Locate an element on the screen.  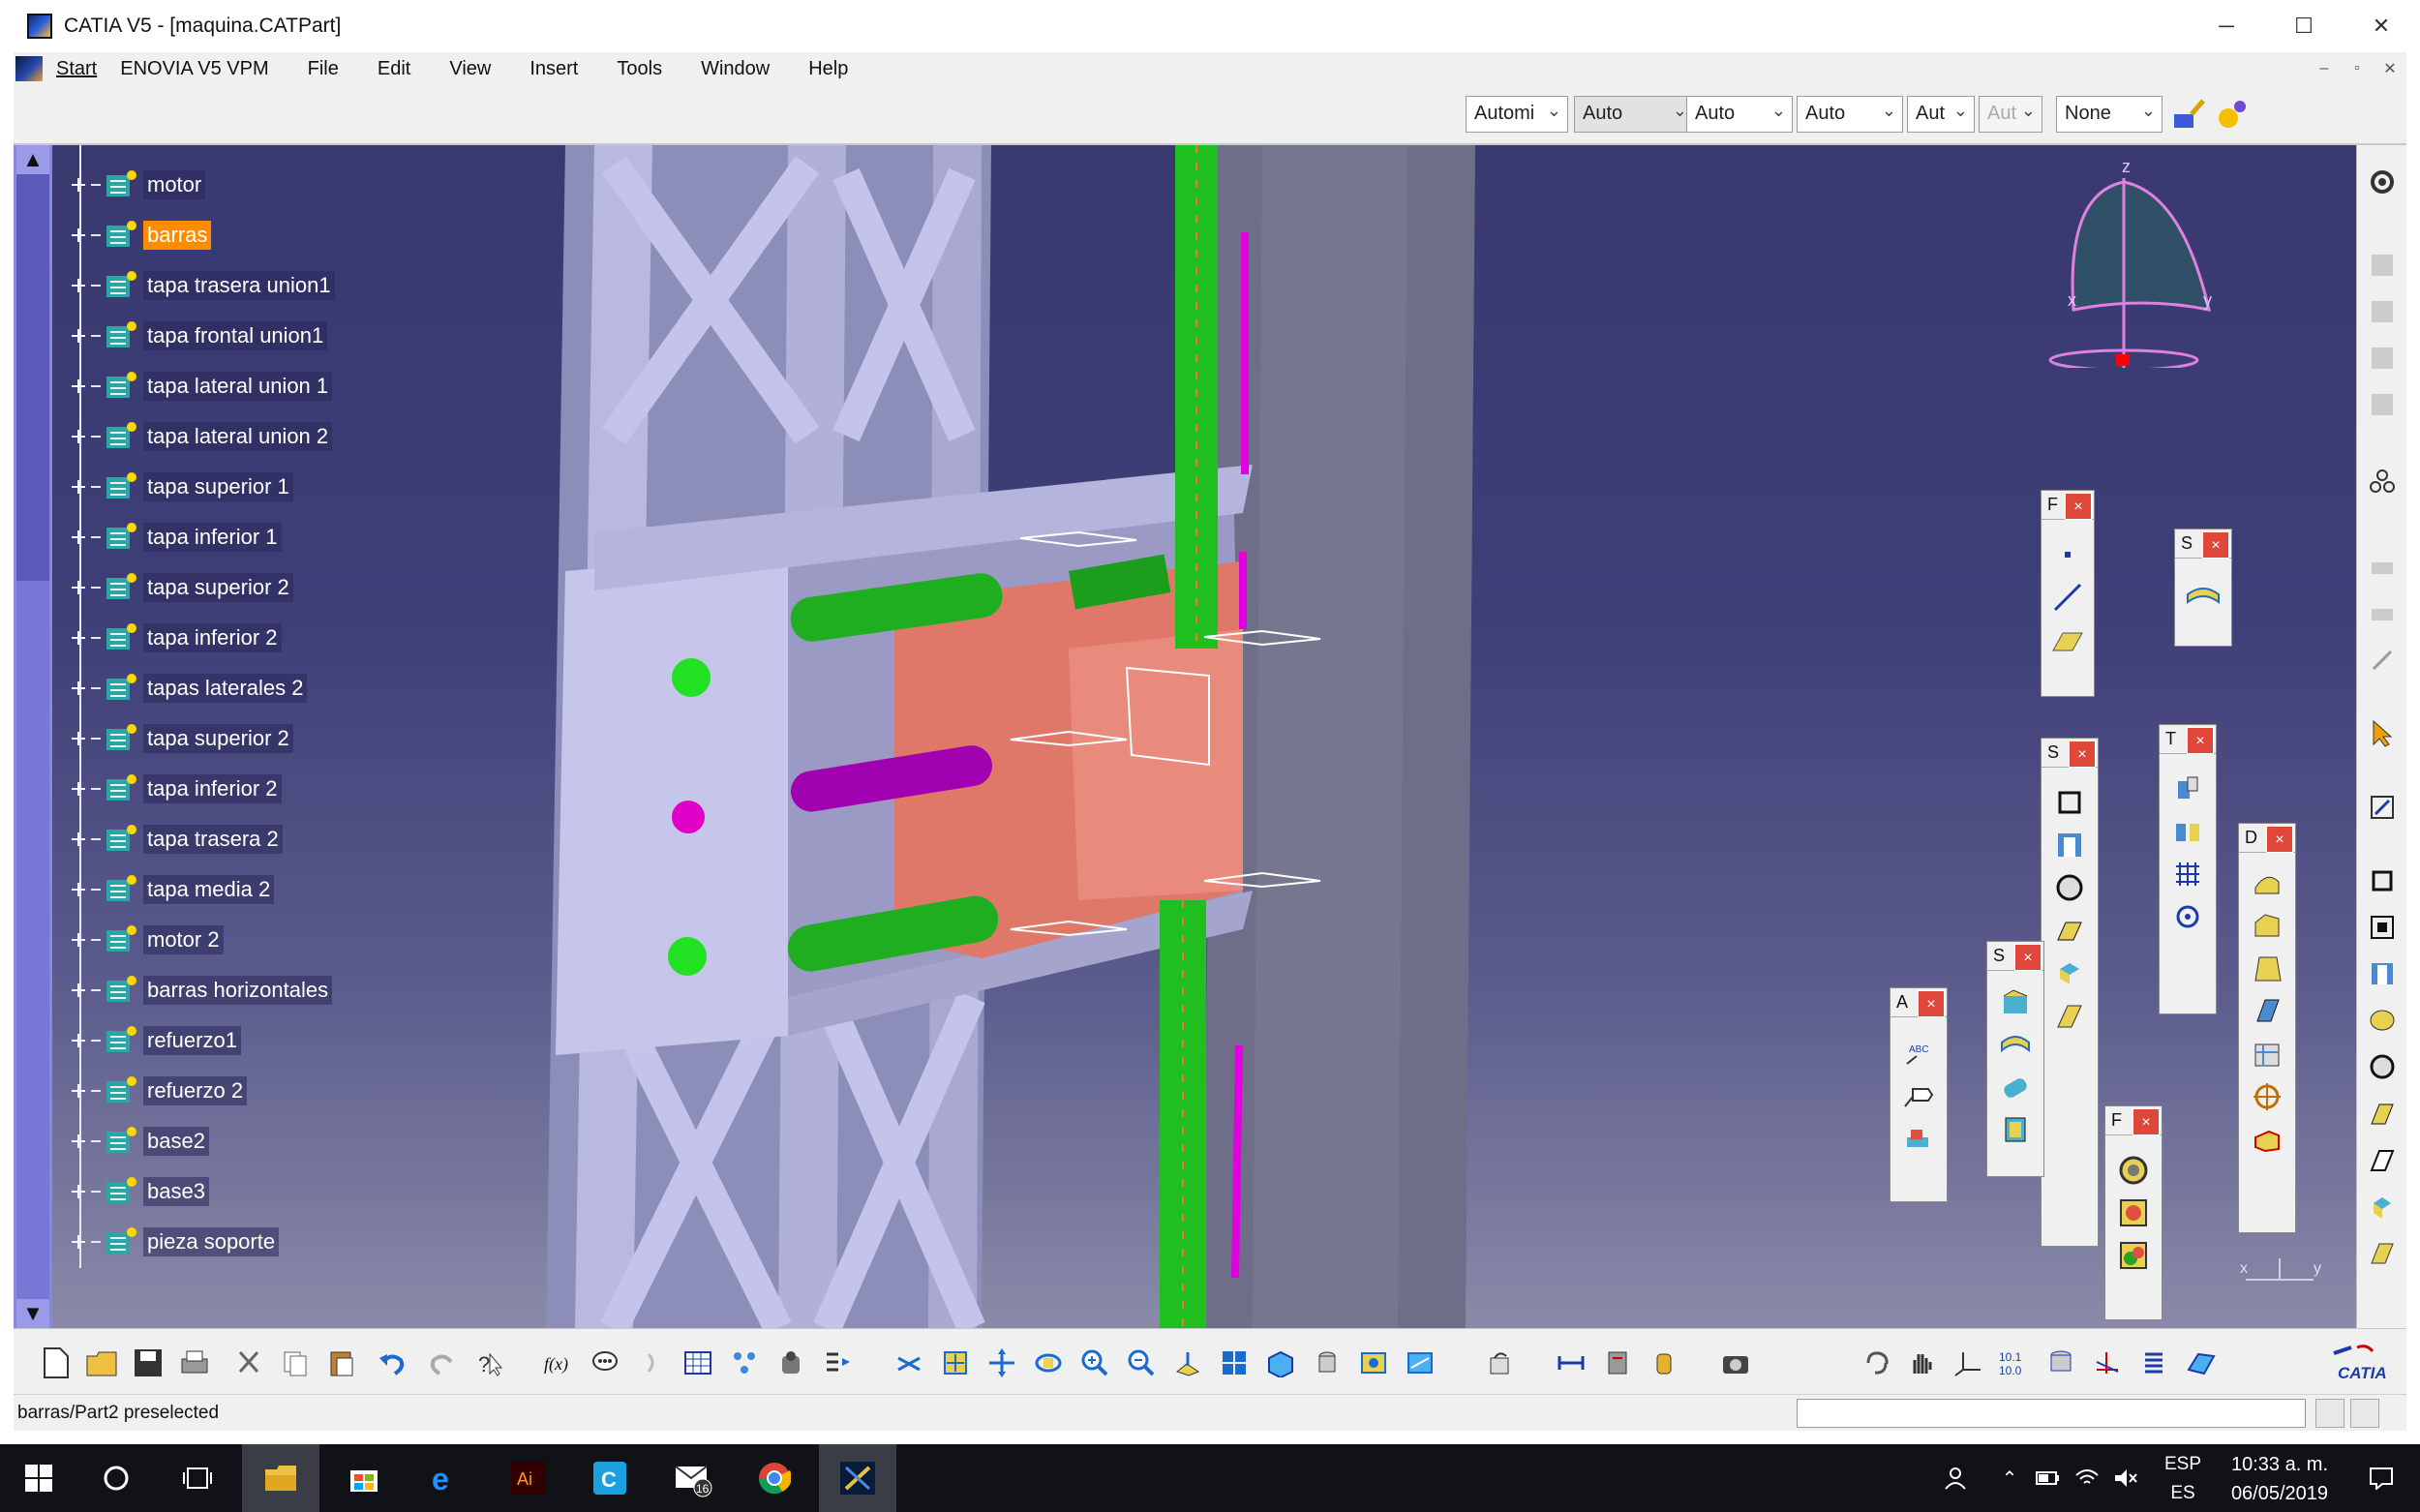
menu-view: View is located at coordinates (470, 69).